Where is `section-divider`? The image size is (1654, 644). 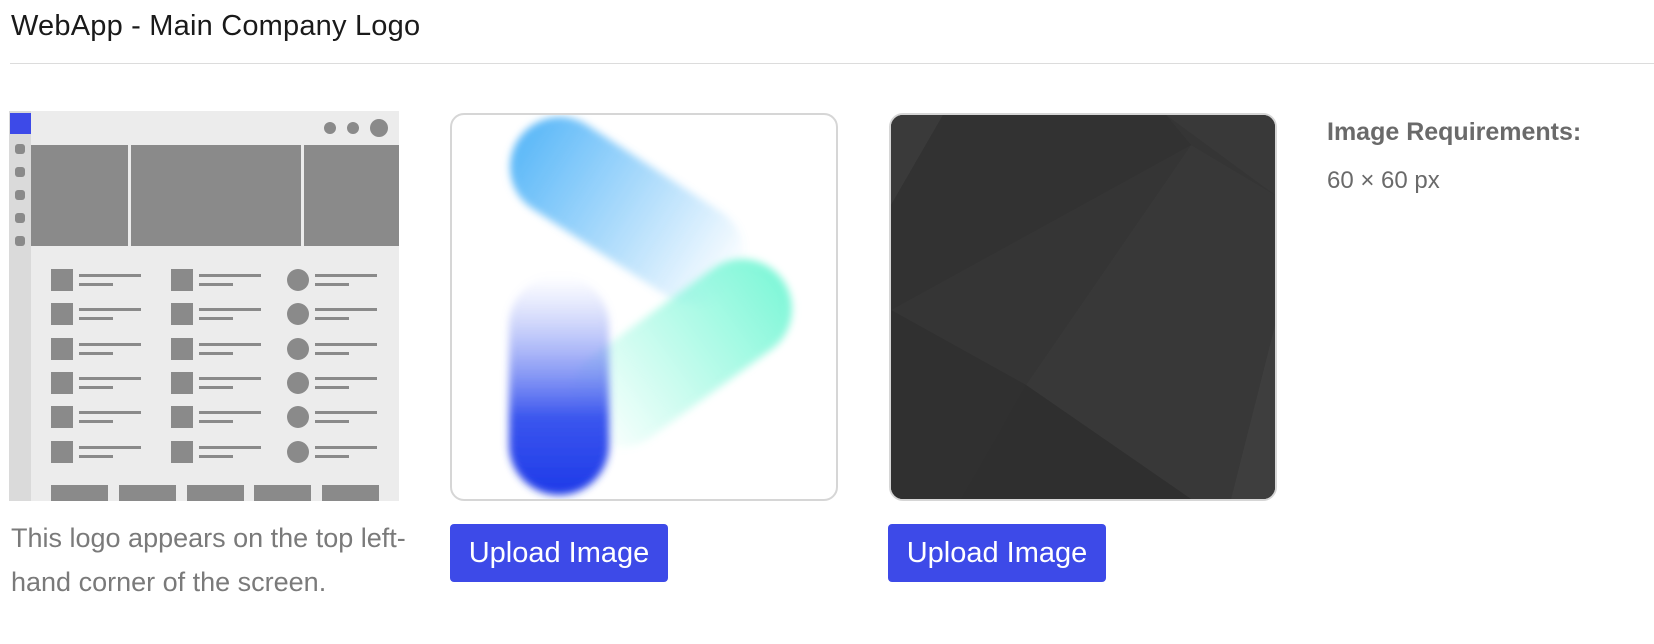 section-divider is located at coordinates (832, 63).